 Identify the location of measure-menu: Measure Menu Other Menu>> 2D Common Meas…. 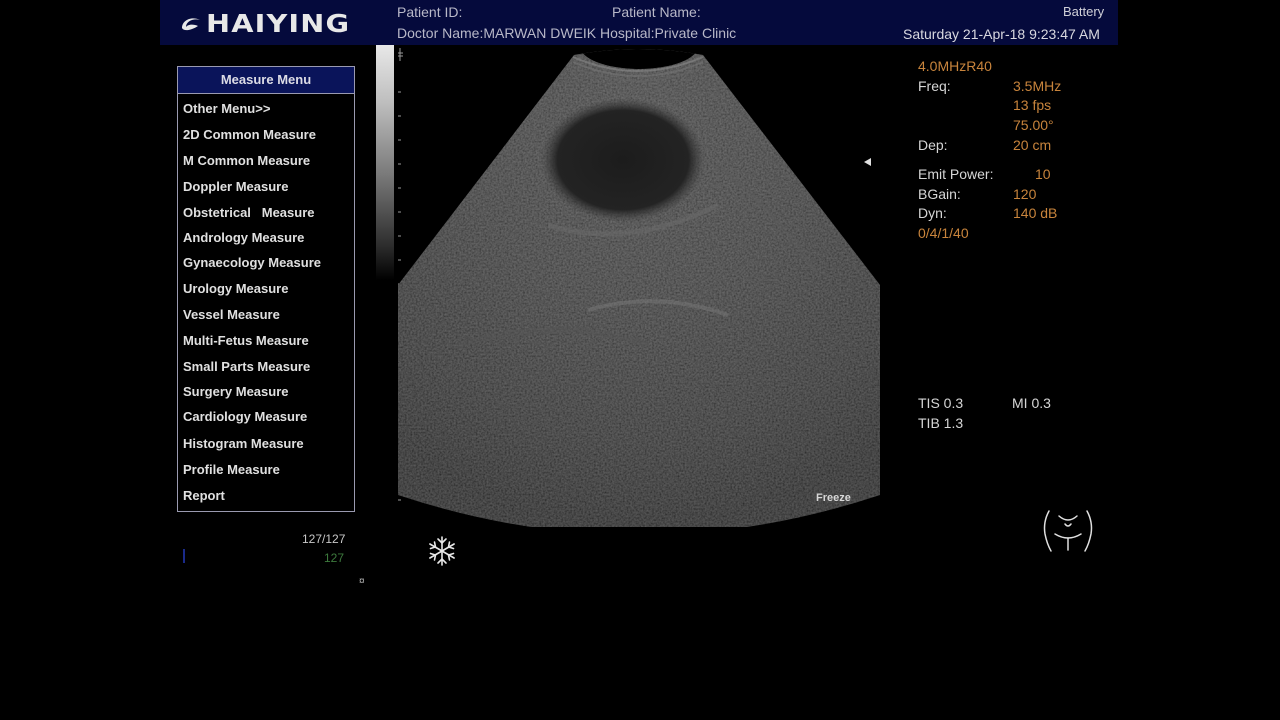
(266, 289).